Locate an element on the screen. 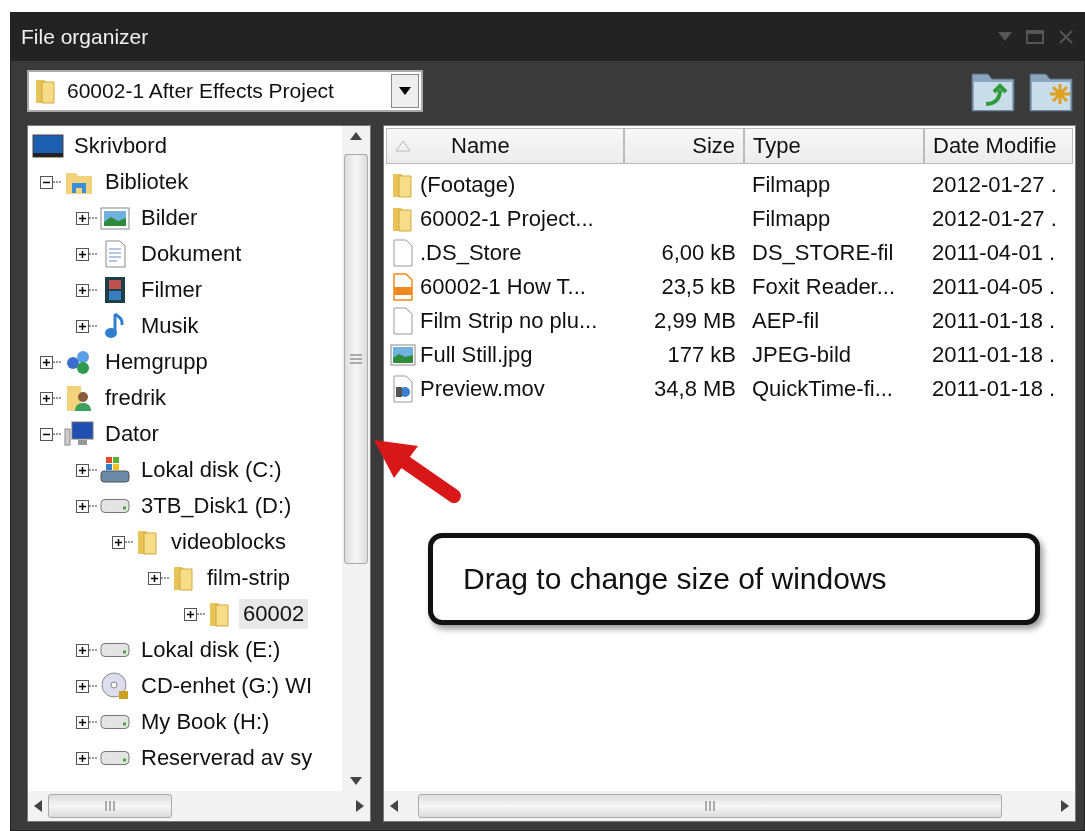 Image resolution: width=1085 pixels, height=831 pixels. tree-item: 3TB_Disk1 (D:) is located at coordinates (216, 506).